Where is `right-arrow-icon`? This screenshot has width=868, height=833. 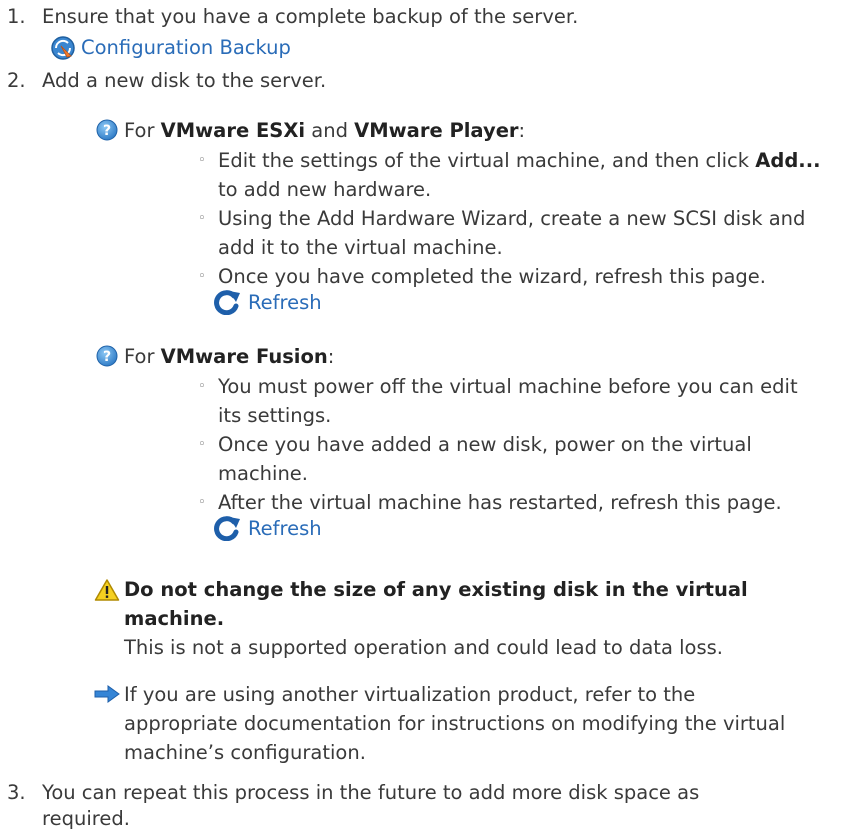 right-arrow-icon is located at coordinates (107, 694).